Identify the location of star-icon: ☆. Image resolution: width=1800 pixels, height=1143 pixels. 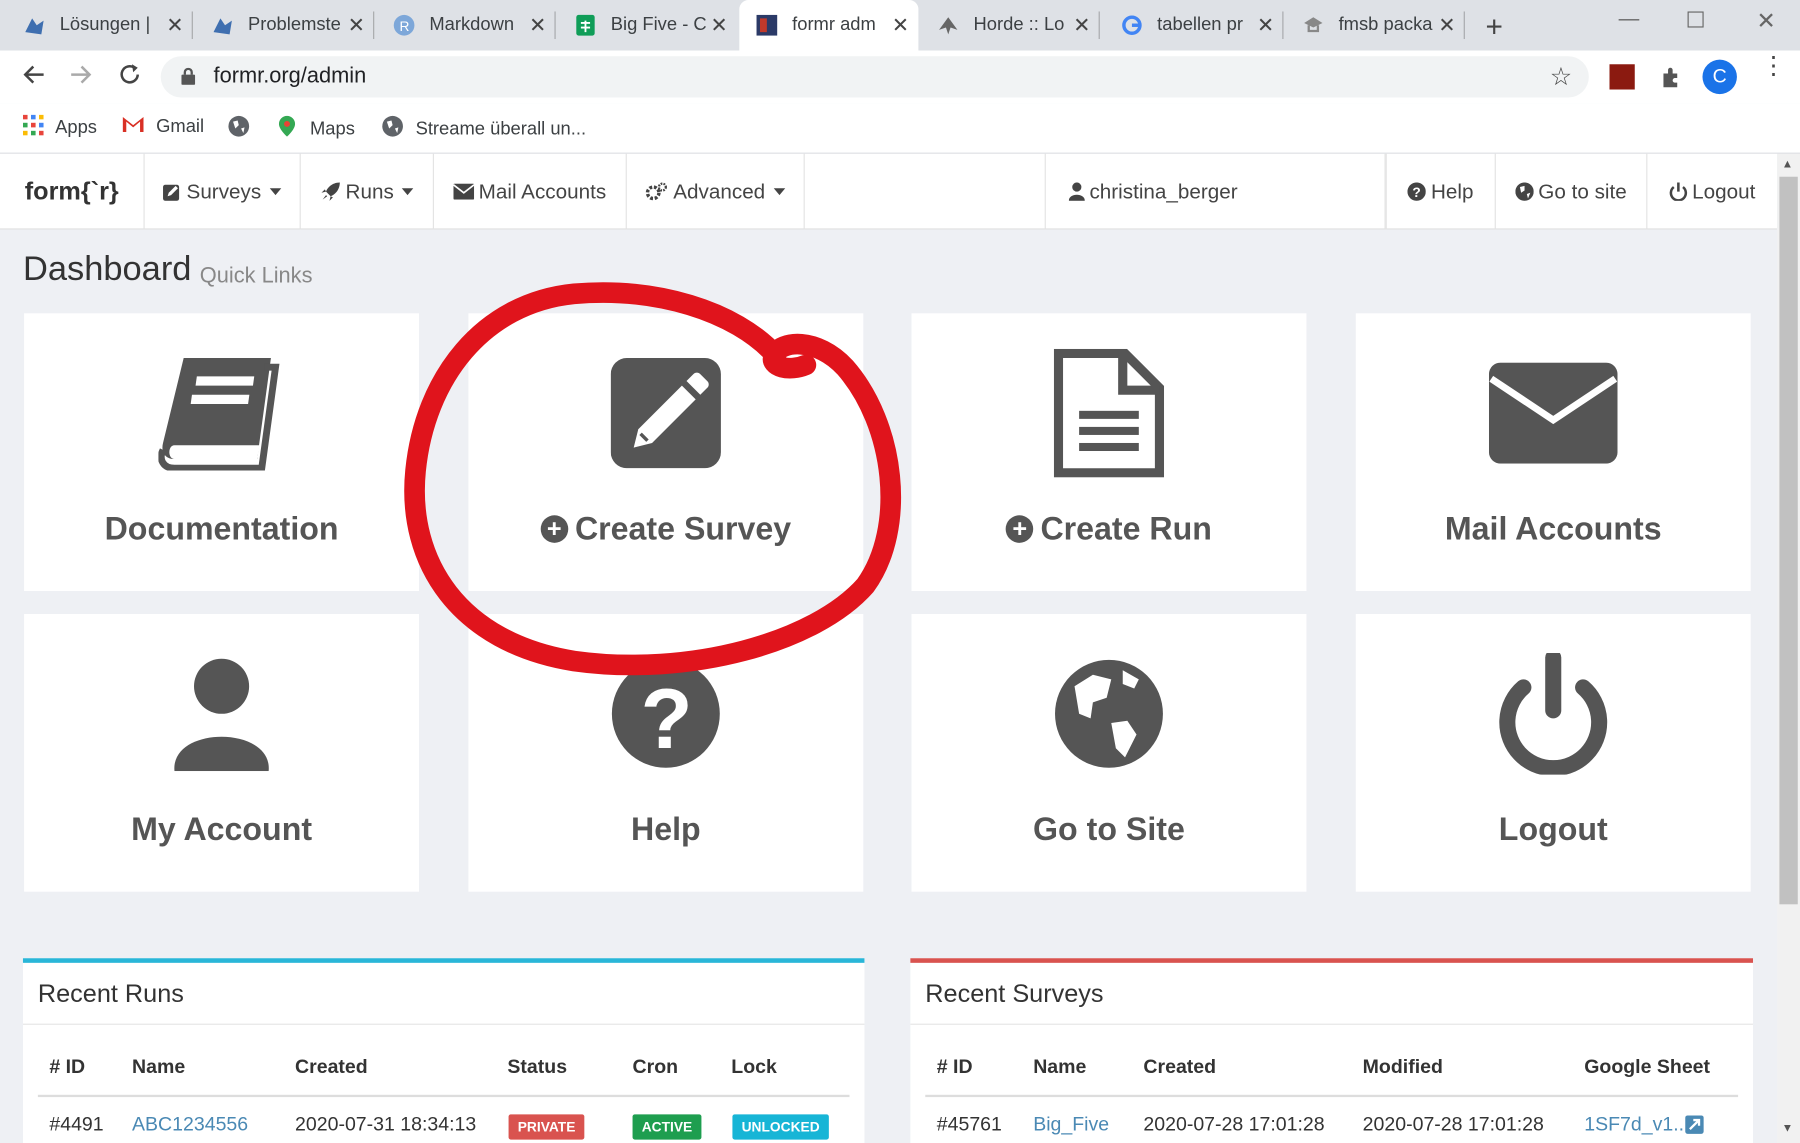
(1561, 77).